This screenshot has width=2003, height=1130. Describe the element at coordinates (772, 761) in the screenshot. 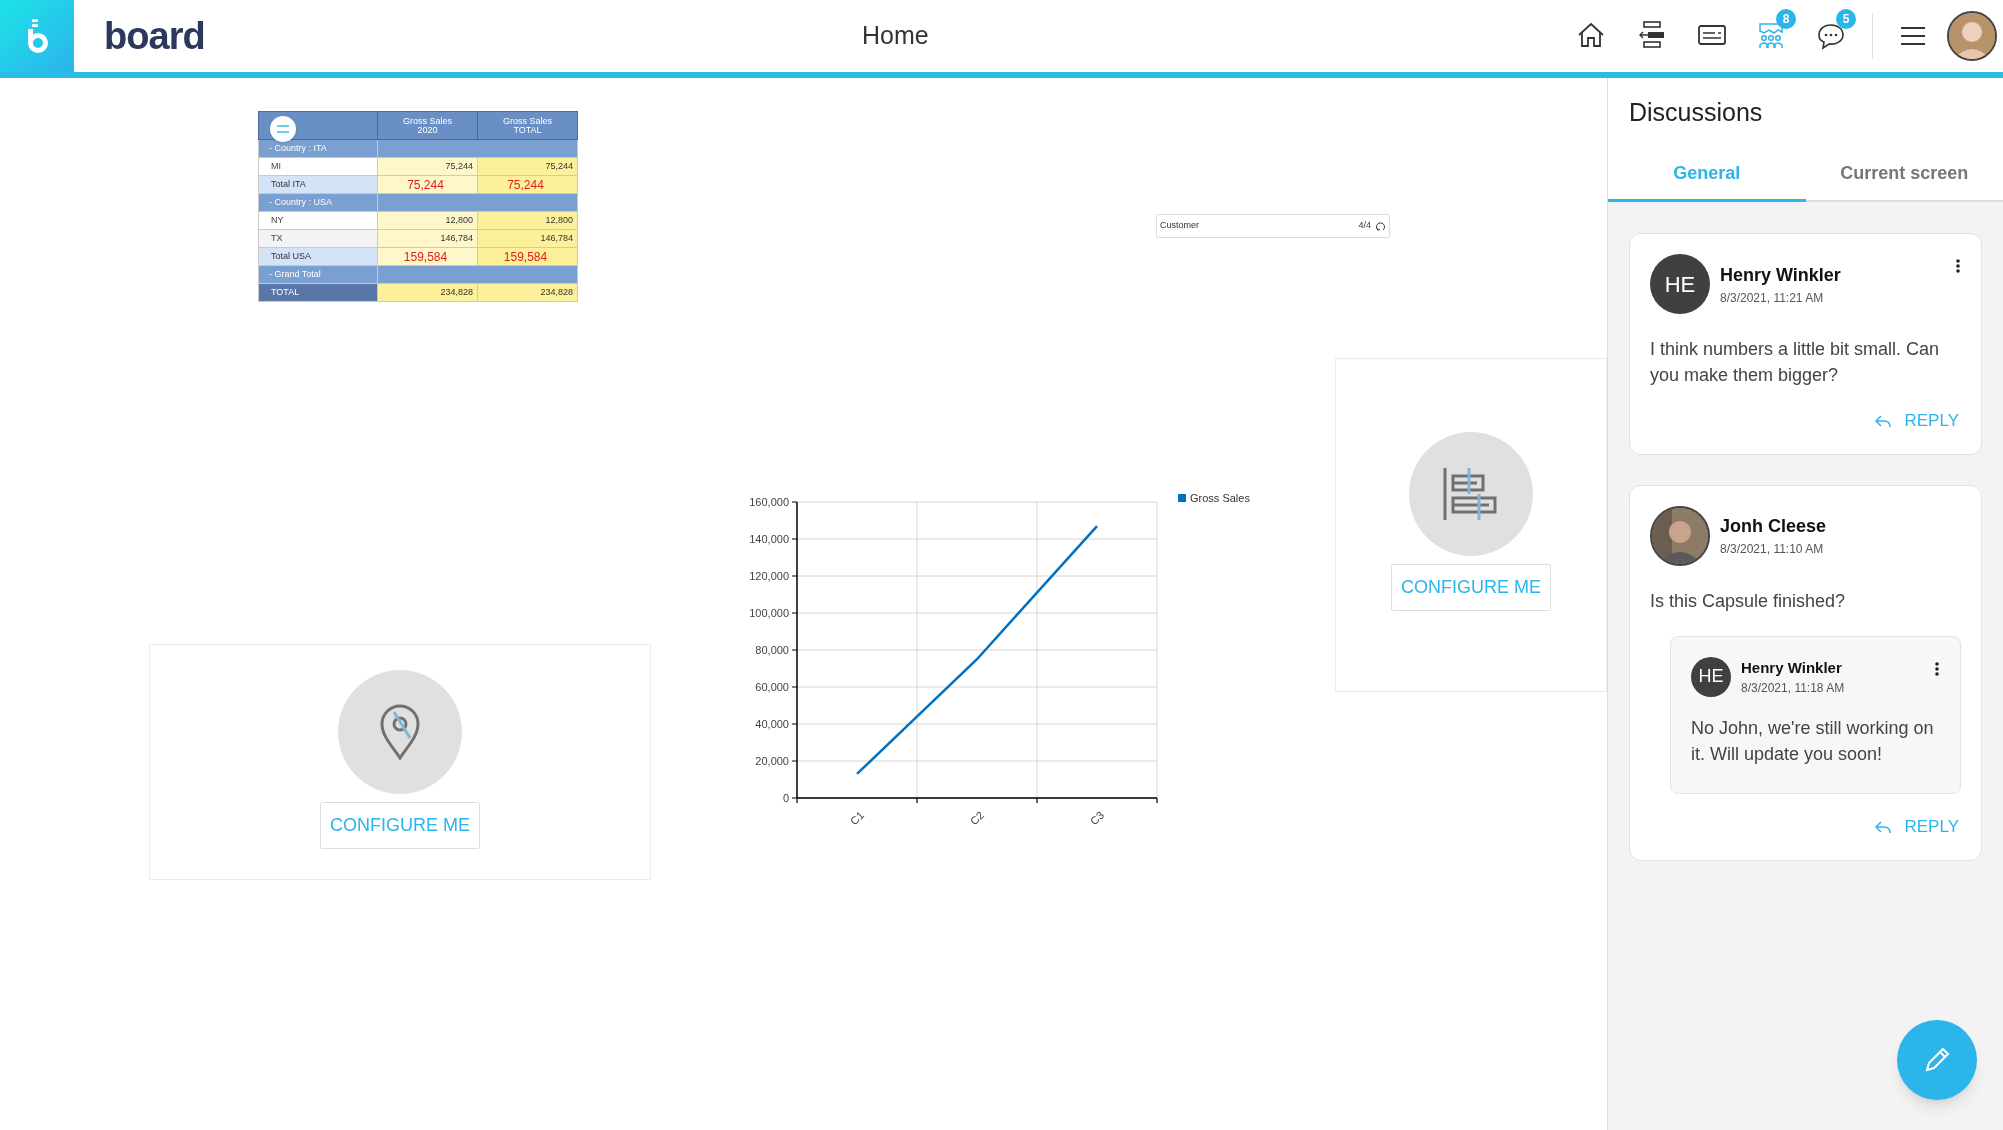

I see `axis-tick-label: 20,000` at that location.